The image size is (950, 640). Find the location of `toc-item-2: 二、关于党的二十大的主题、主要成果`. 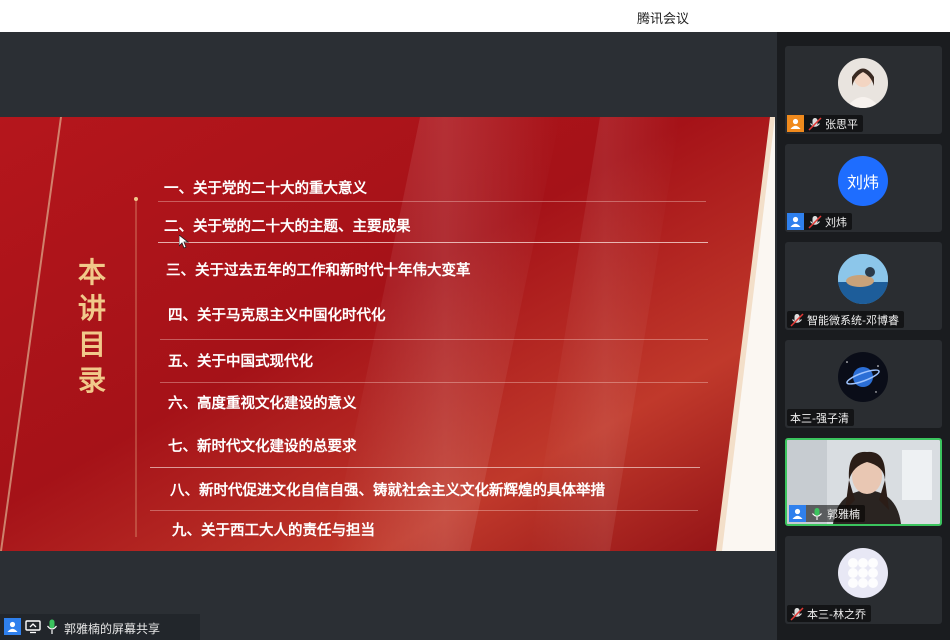

toc-item-2: 二、关于党的二十大的主题、主要成果 is located at coordinates (287, 227).